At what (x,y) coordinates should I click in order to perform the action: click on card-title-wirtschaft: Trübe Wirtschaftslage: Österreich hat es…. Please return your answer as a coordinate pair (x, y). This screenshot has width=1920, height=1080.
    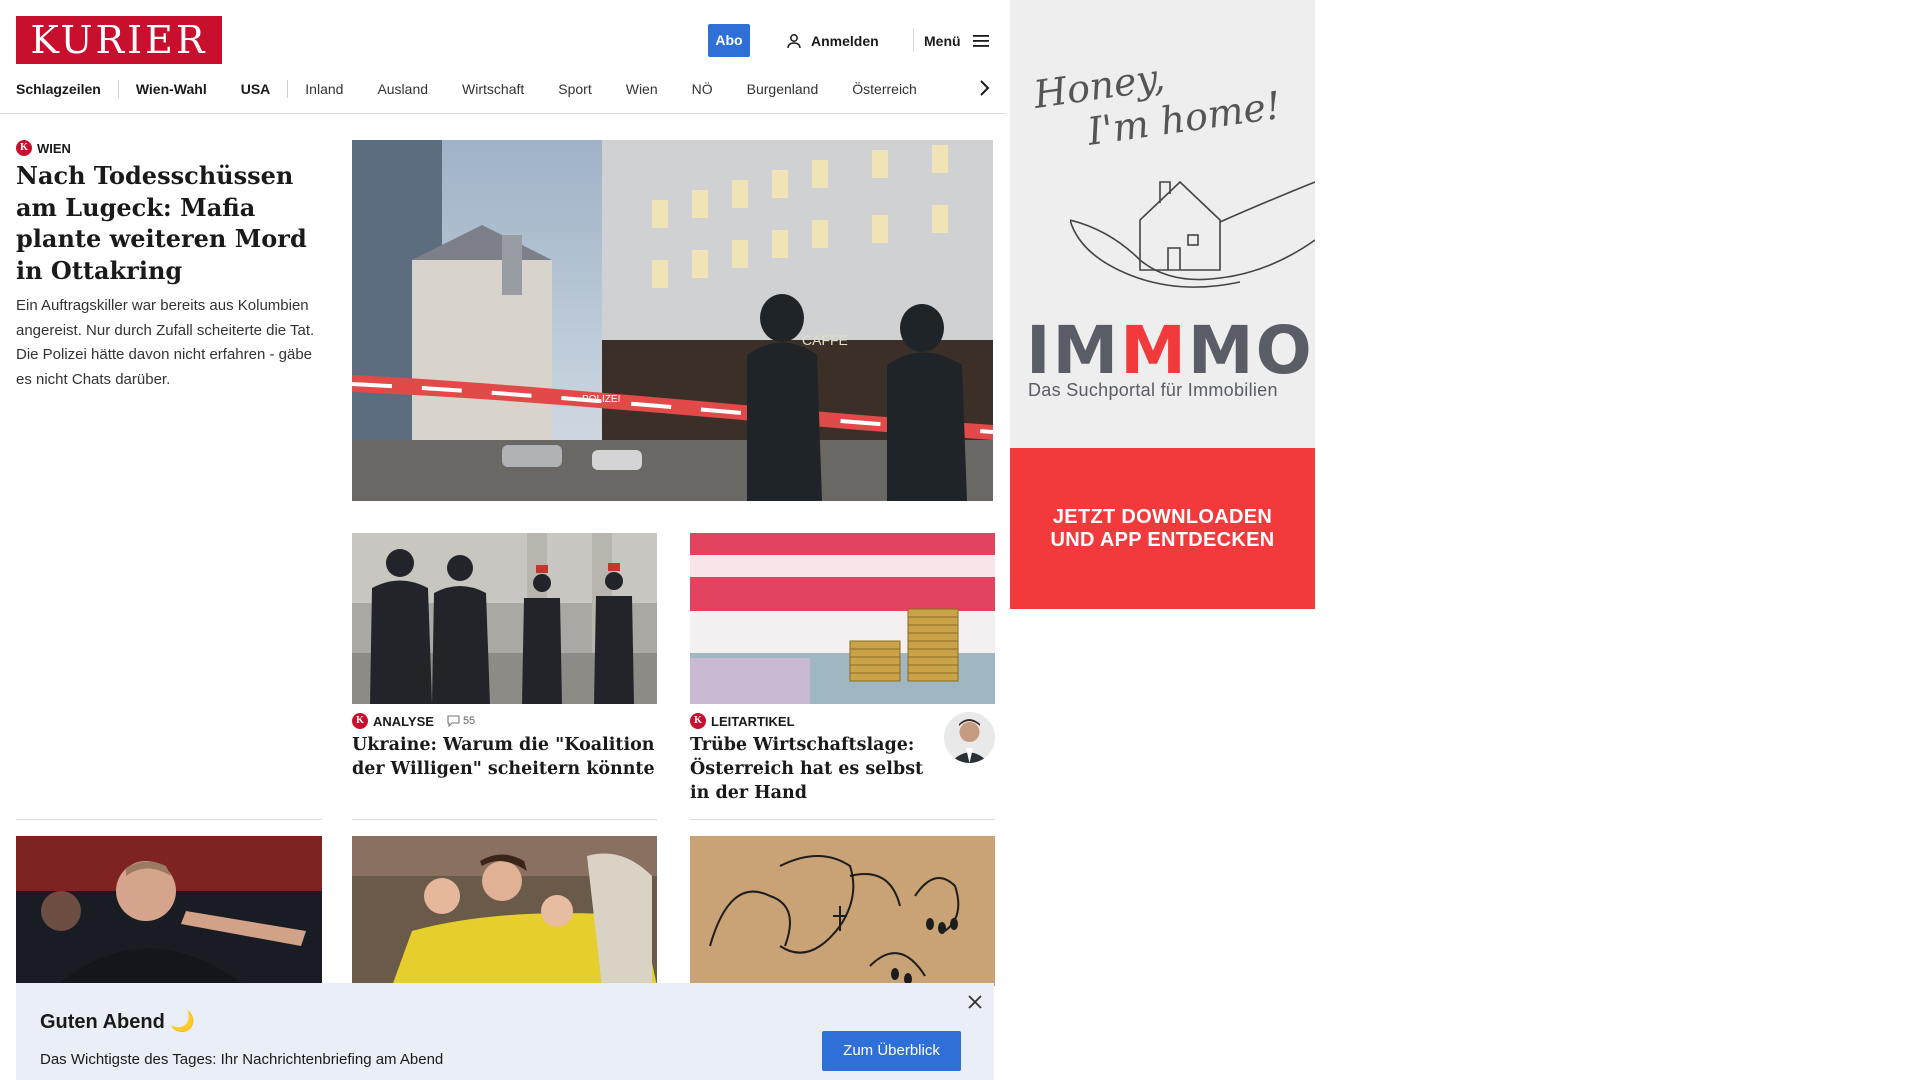
    Looking at the image, I should click on (810, 769).